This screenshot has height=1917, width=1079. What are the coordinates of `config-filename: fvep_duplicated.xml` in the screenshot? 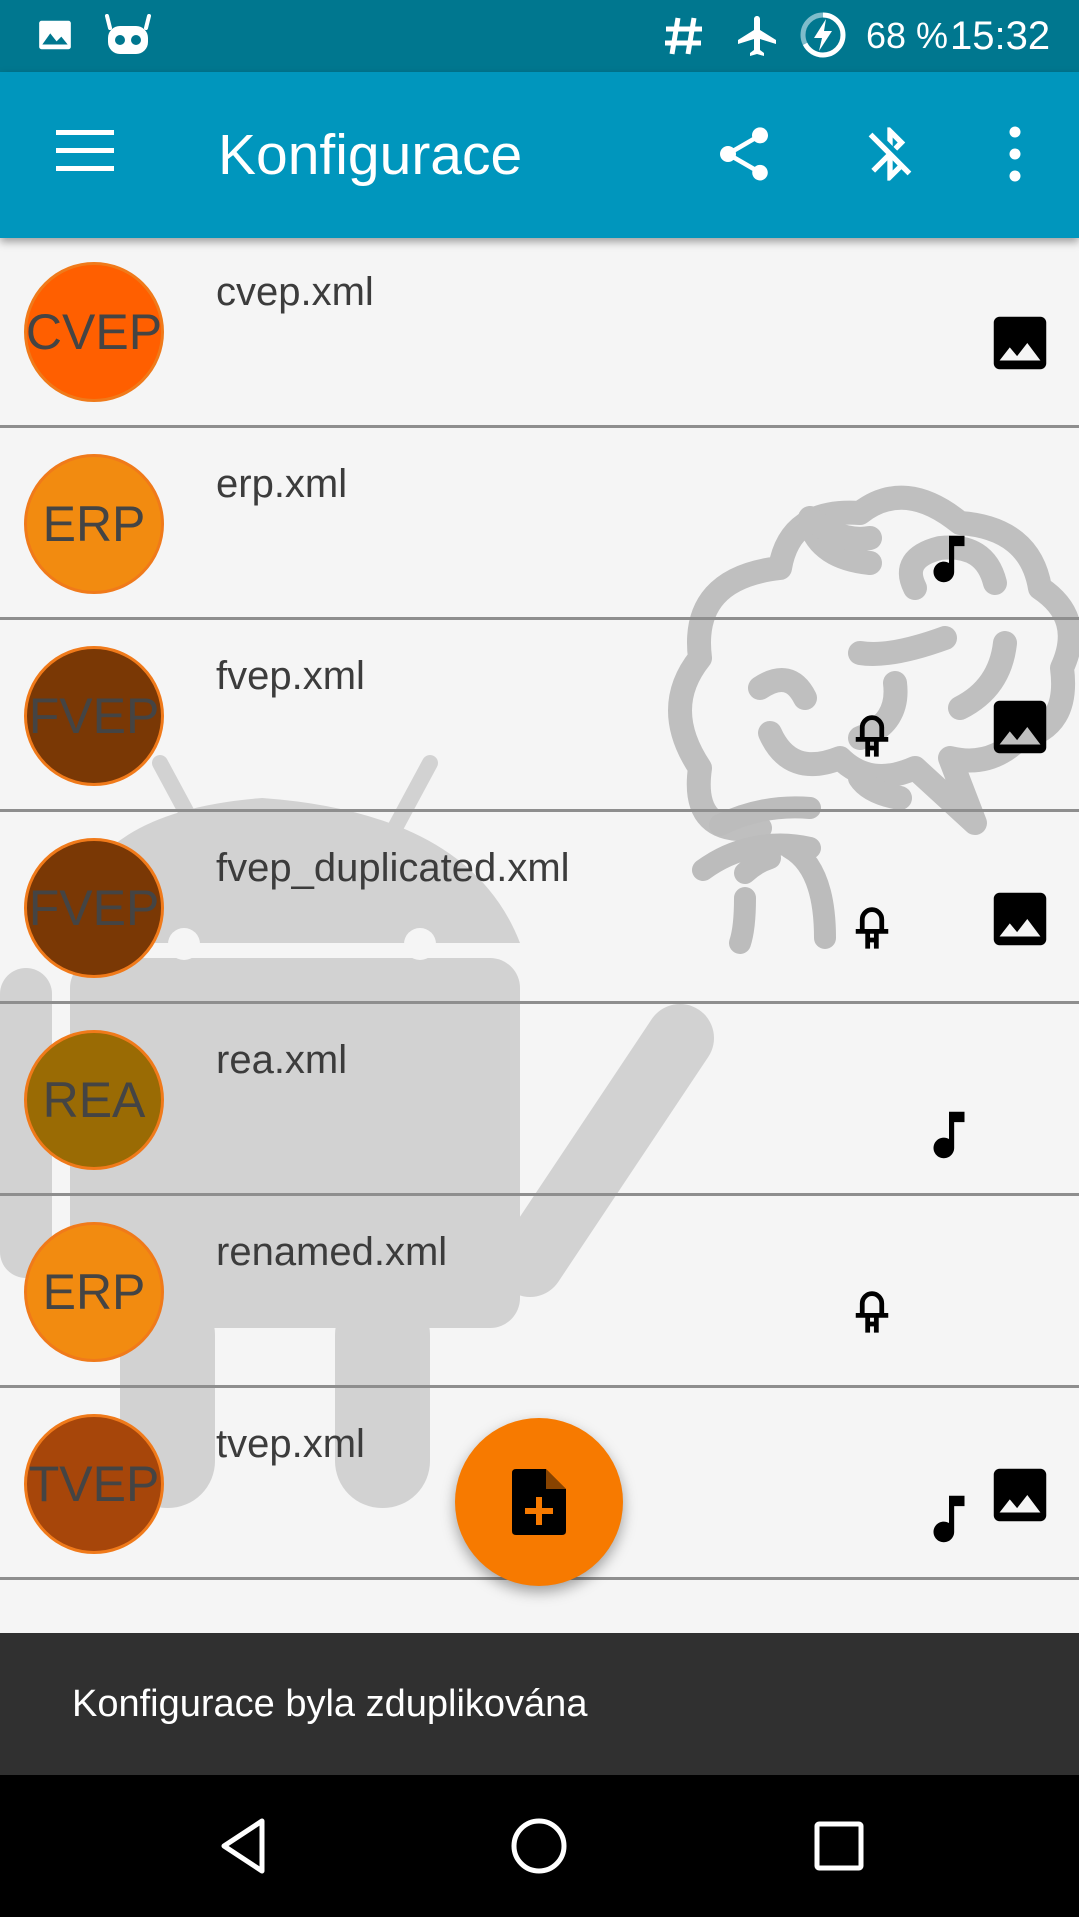 It's located at (393, 868).